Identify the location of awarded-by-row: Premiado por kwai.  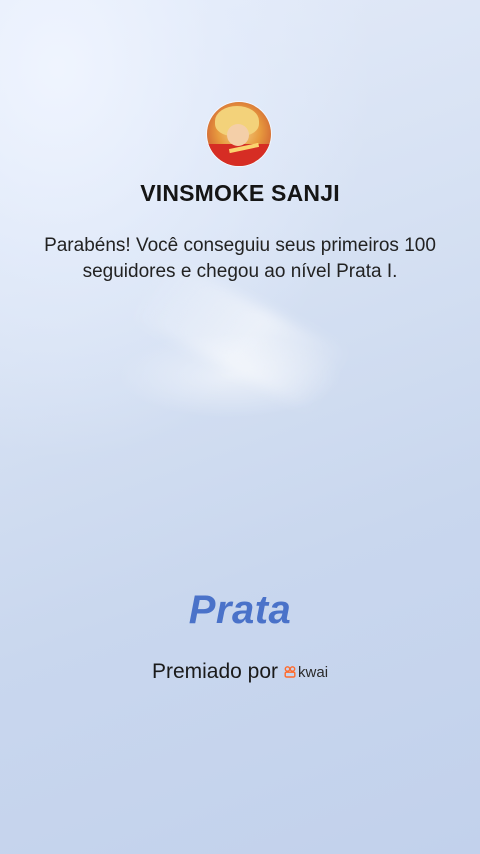
(240, 672).